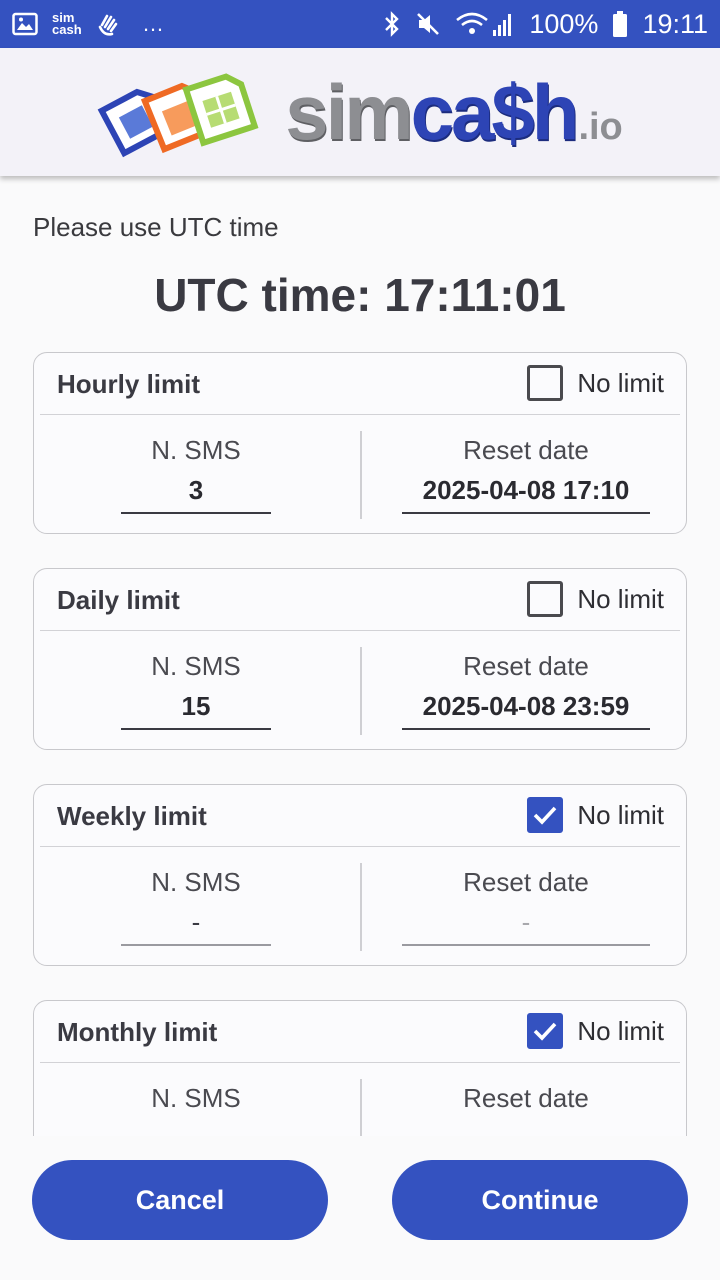 The image size is (720, 1280). I want to click on date-column: Reset date 2025-04-08 23:59, so click(526, 690).